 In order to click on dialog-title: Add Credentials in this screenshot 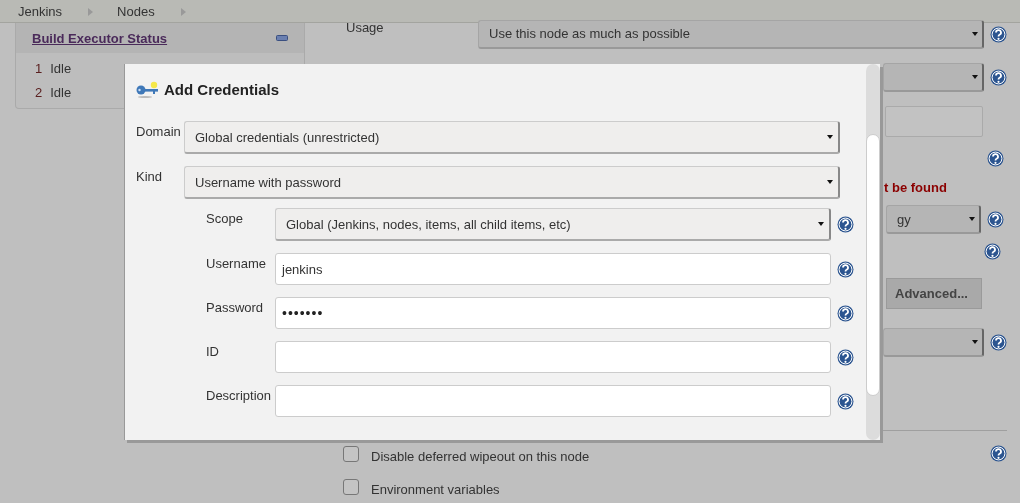, I will do `click(222, 89)`.